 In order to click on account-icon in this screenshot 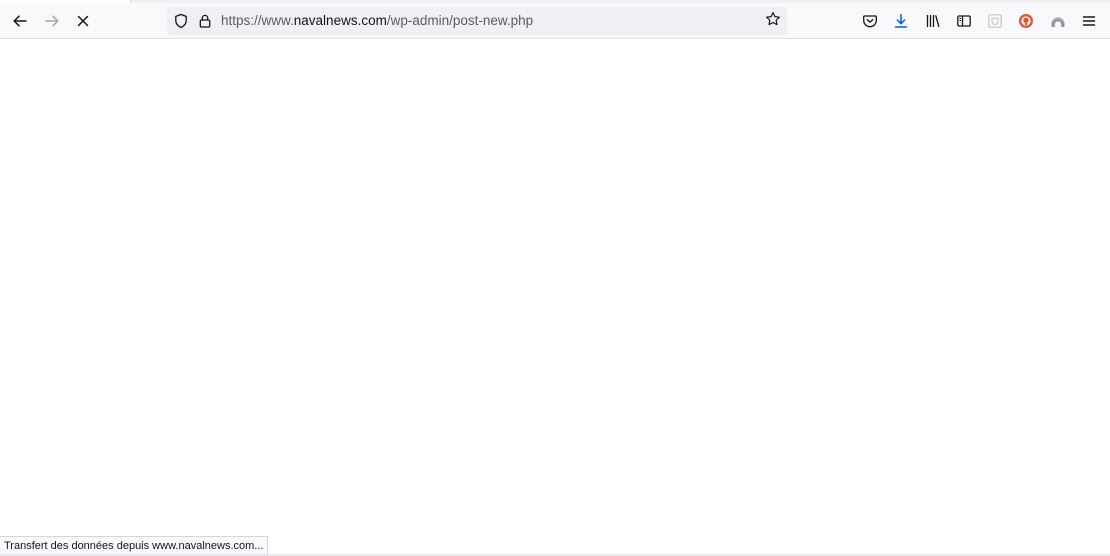, I will do `click(1058, 21)`.